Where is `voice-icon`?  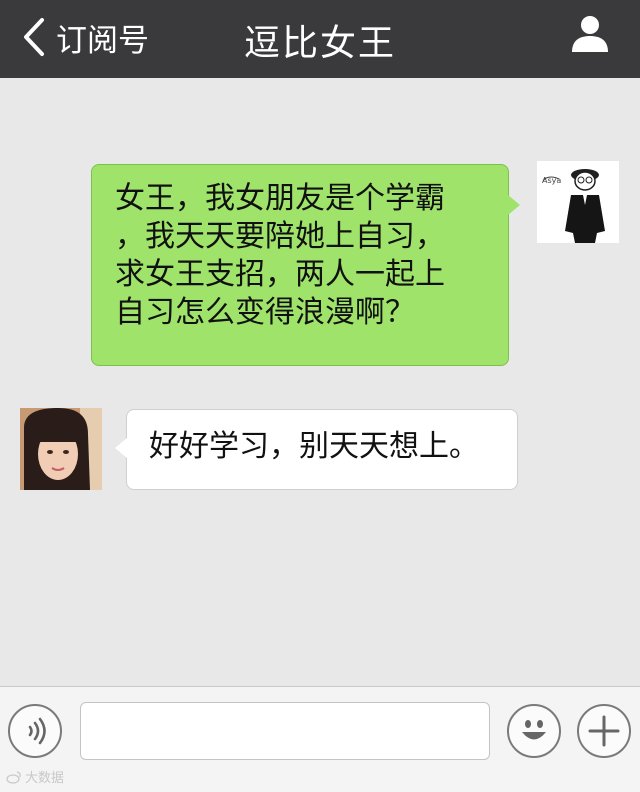 voice-icon is located at coordinates (37, 731).